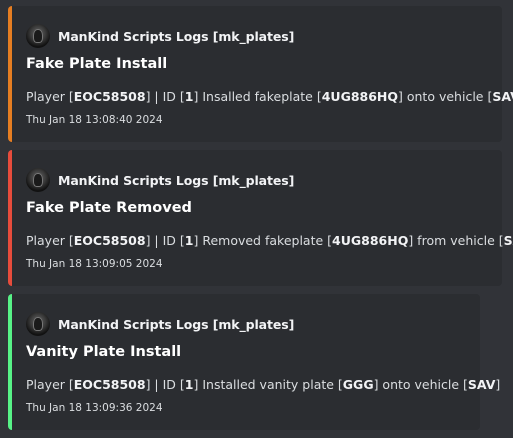  I want to click on desc-text: ] from vehicle [, so click(456, 240).